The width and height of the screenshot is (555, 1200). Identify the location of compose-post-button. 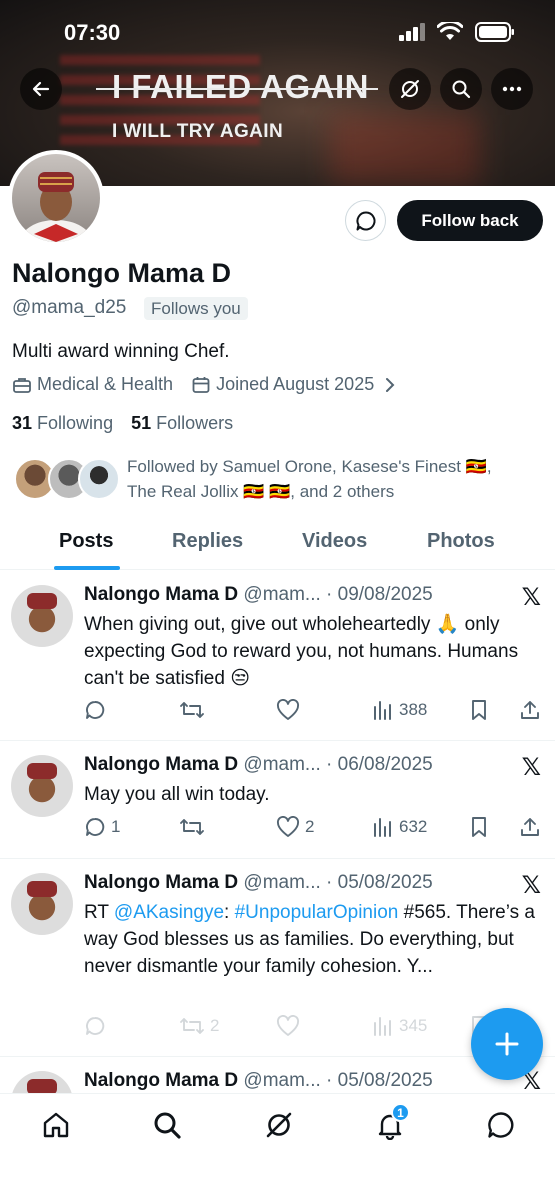
(507, 1044).